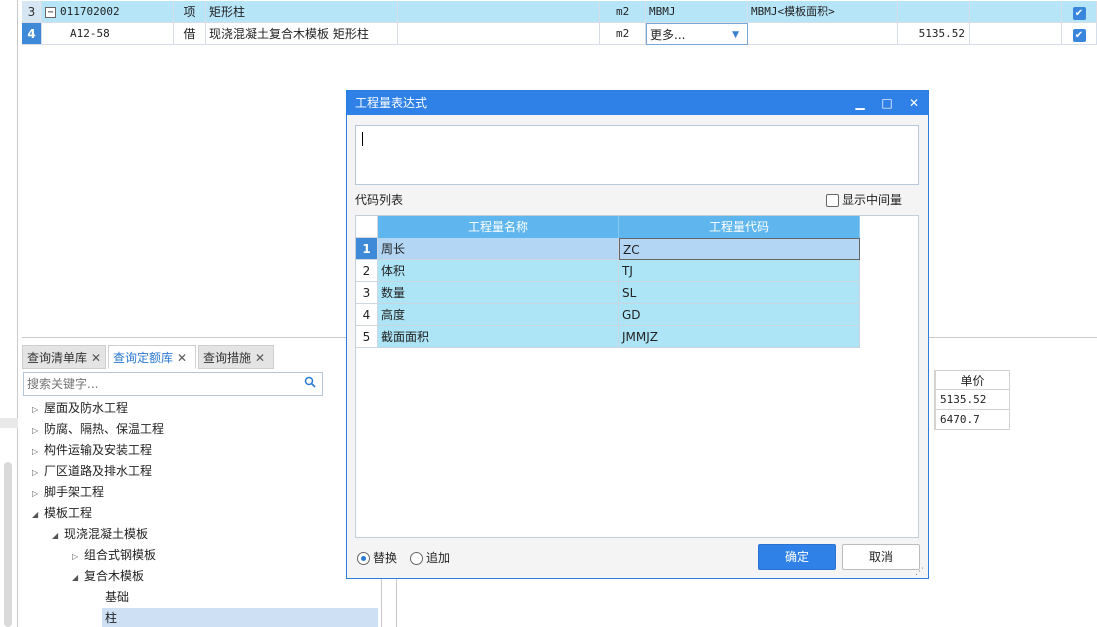 The width and height of the screenshot is (1097, 627). Describe the element at coordinates (227, 358) in the screenshot. I see `tab-label: 查询措施` at that location.